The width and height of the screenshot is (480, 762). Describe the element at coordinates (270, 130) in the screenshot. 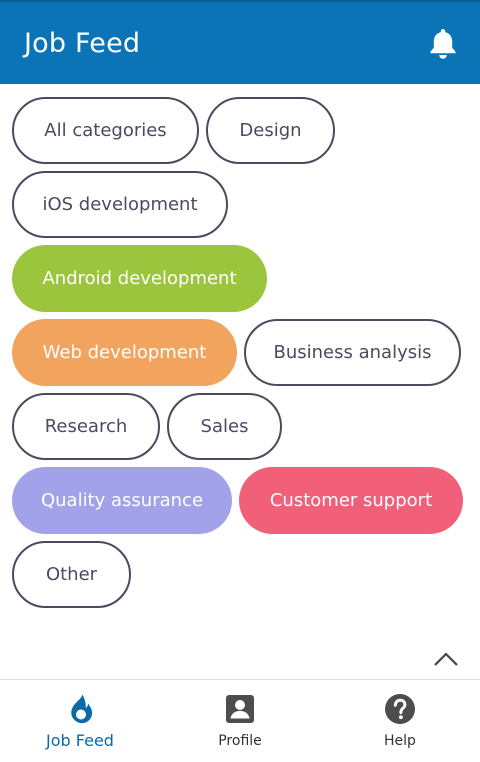

I see `chip-design: Design` at that location.